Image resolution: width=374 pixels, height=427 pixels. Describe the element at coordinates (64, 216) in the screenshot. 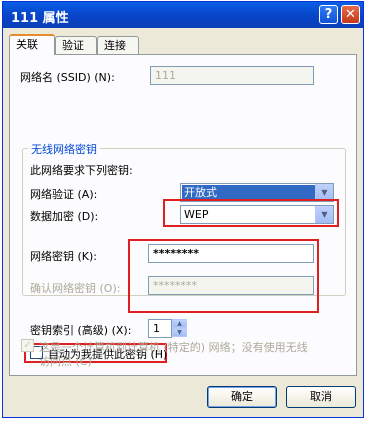

I see `encryption-label: 数据加密 (D):` at that location.